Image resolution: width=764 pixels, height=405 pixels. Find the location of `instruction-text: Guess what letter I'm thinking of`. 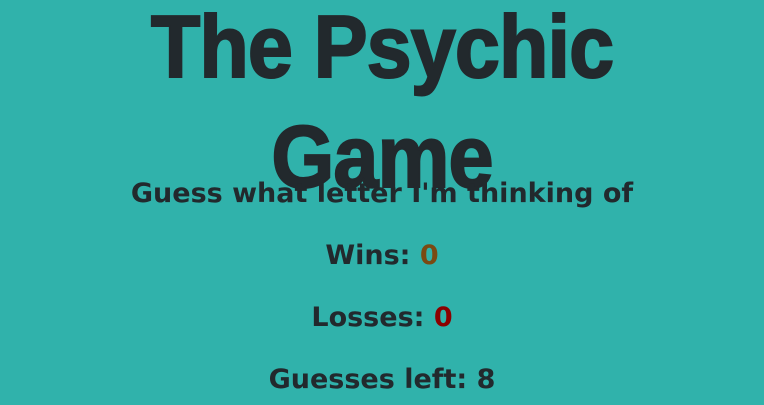

instruction-text: Guess what letter I'm thinking of is located at coordinates (382, 193).